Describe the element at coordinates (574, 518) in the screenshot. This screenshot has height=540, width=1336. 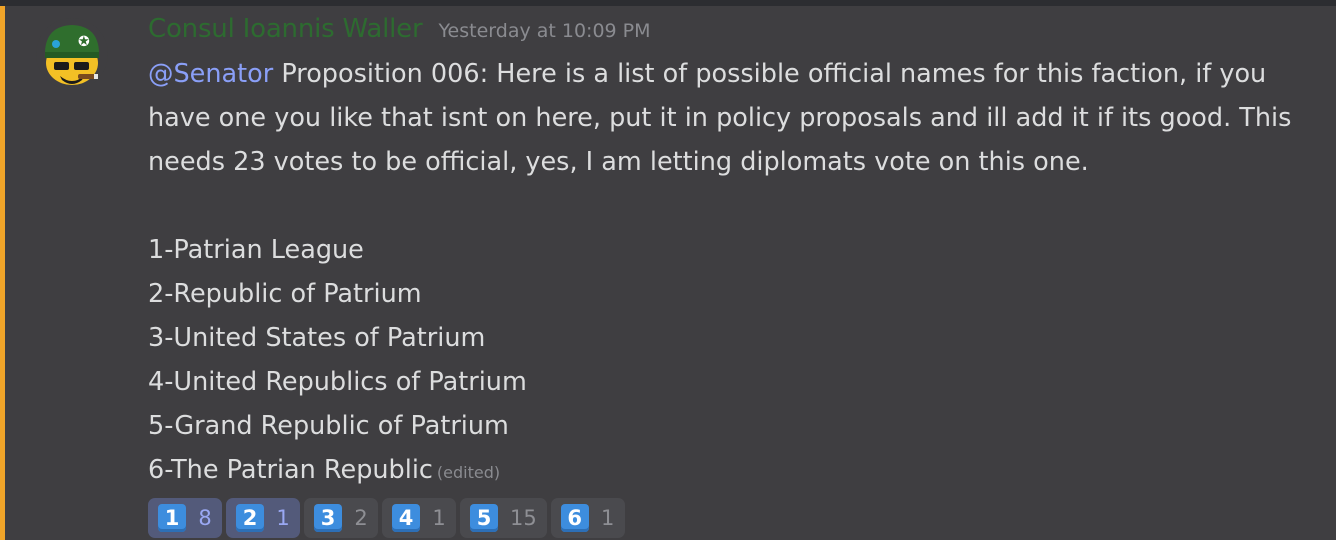
I see `keycap-six-icon: 6` at that location.